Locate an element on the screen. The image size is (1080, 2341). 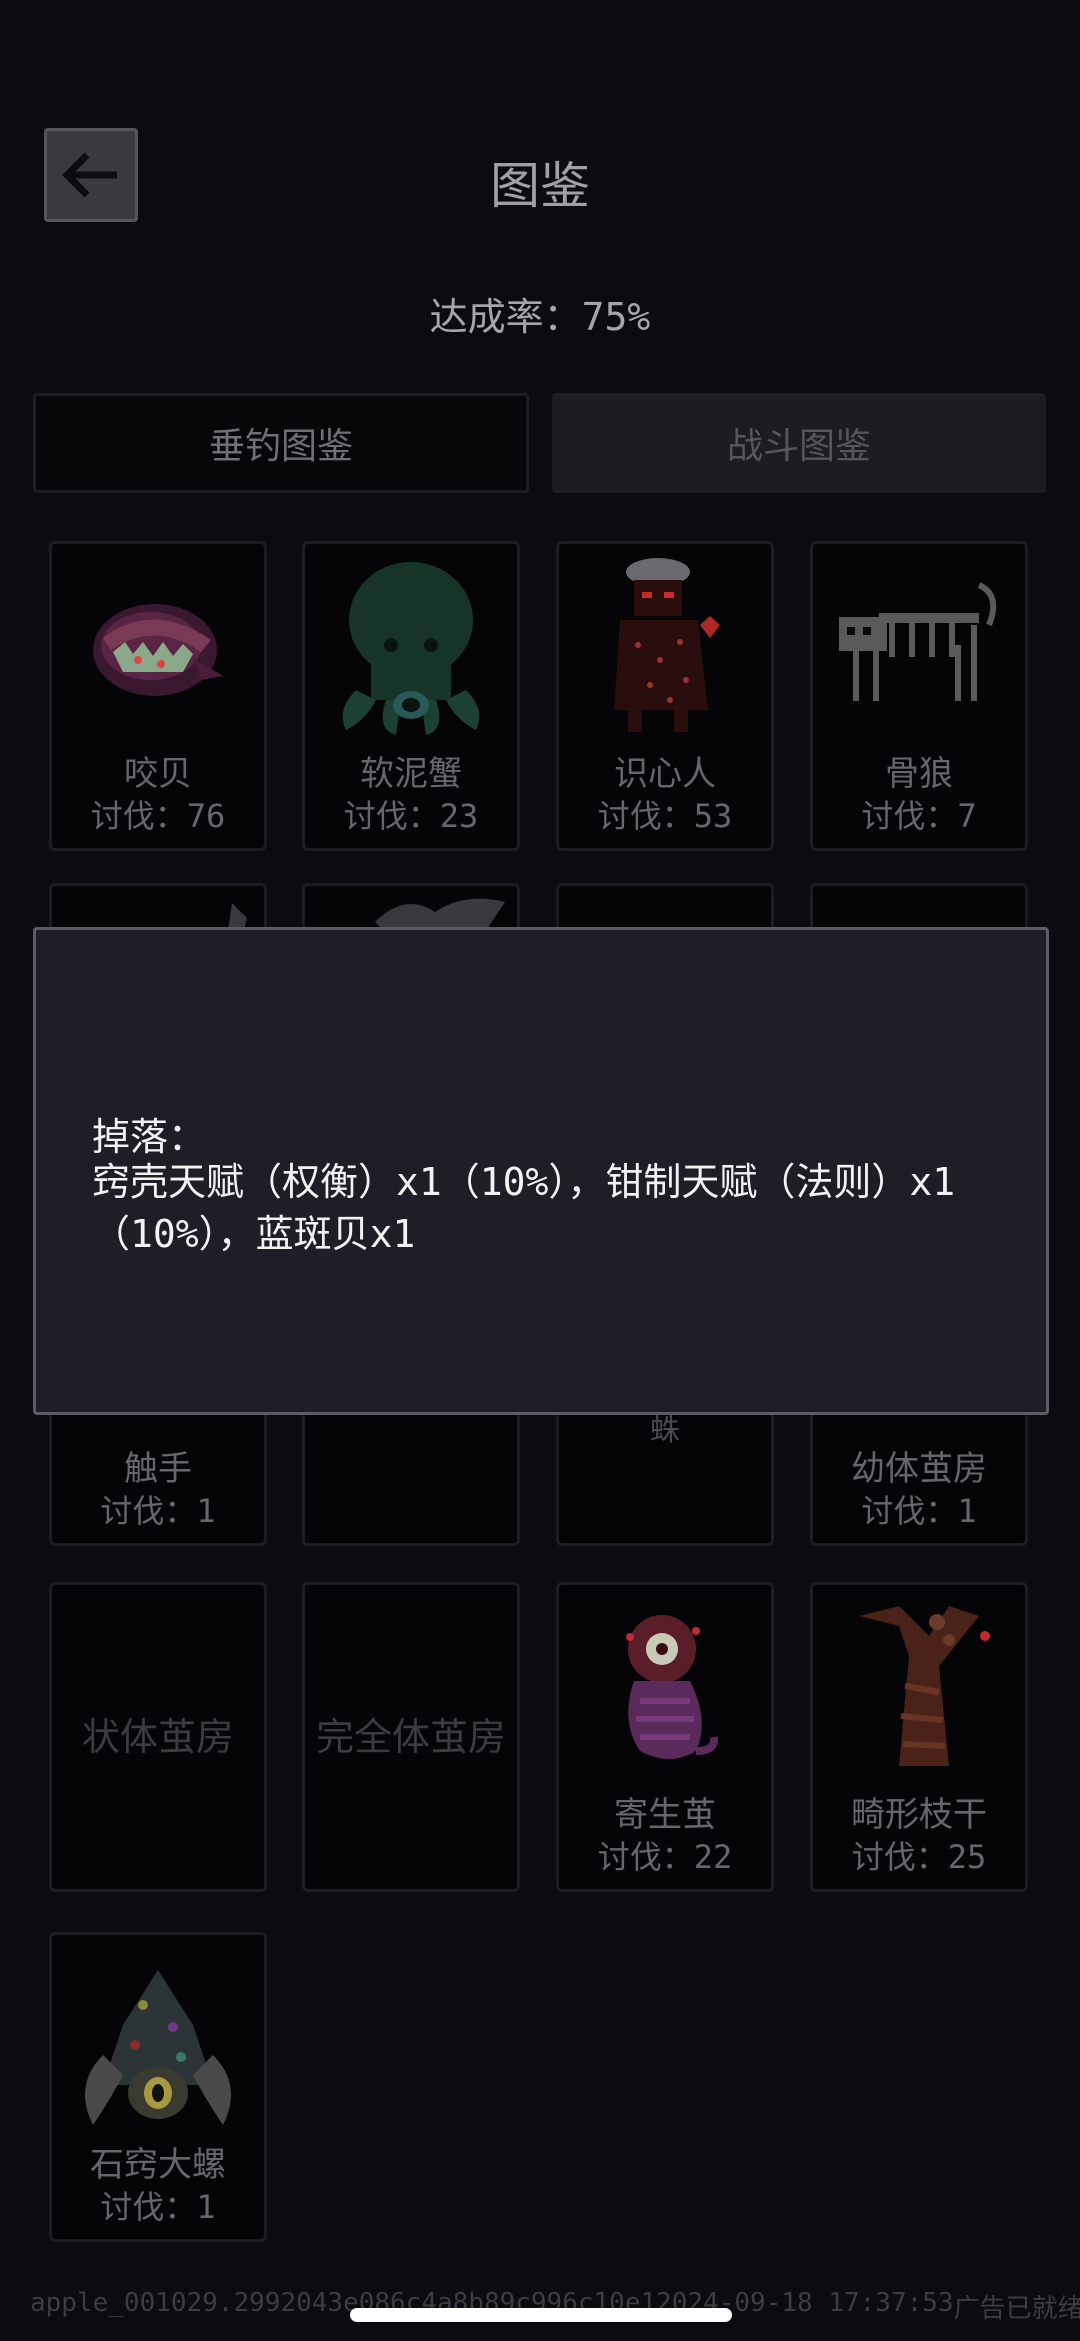
stone-snail-sprite is located at coordinates (158, 2050).